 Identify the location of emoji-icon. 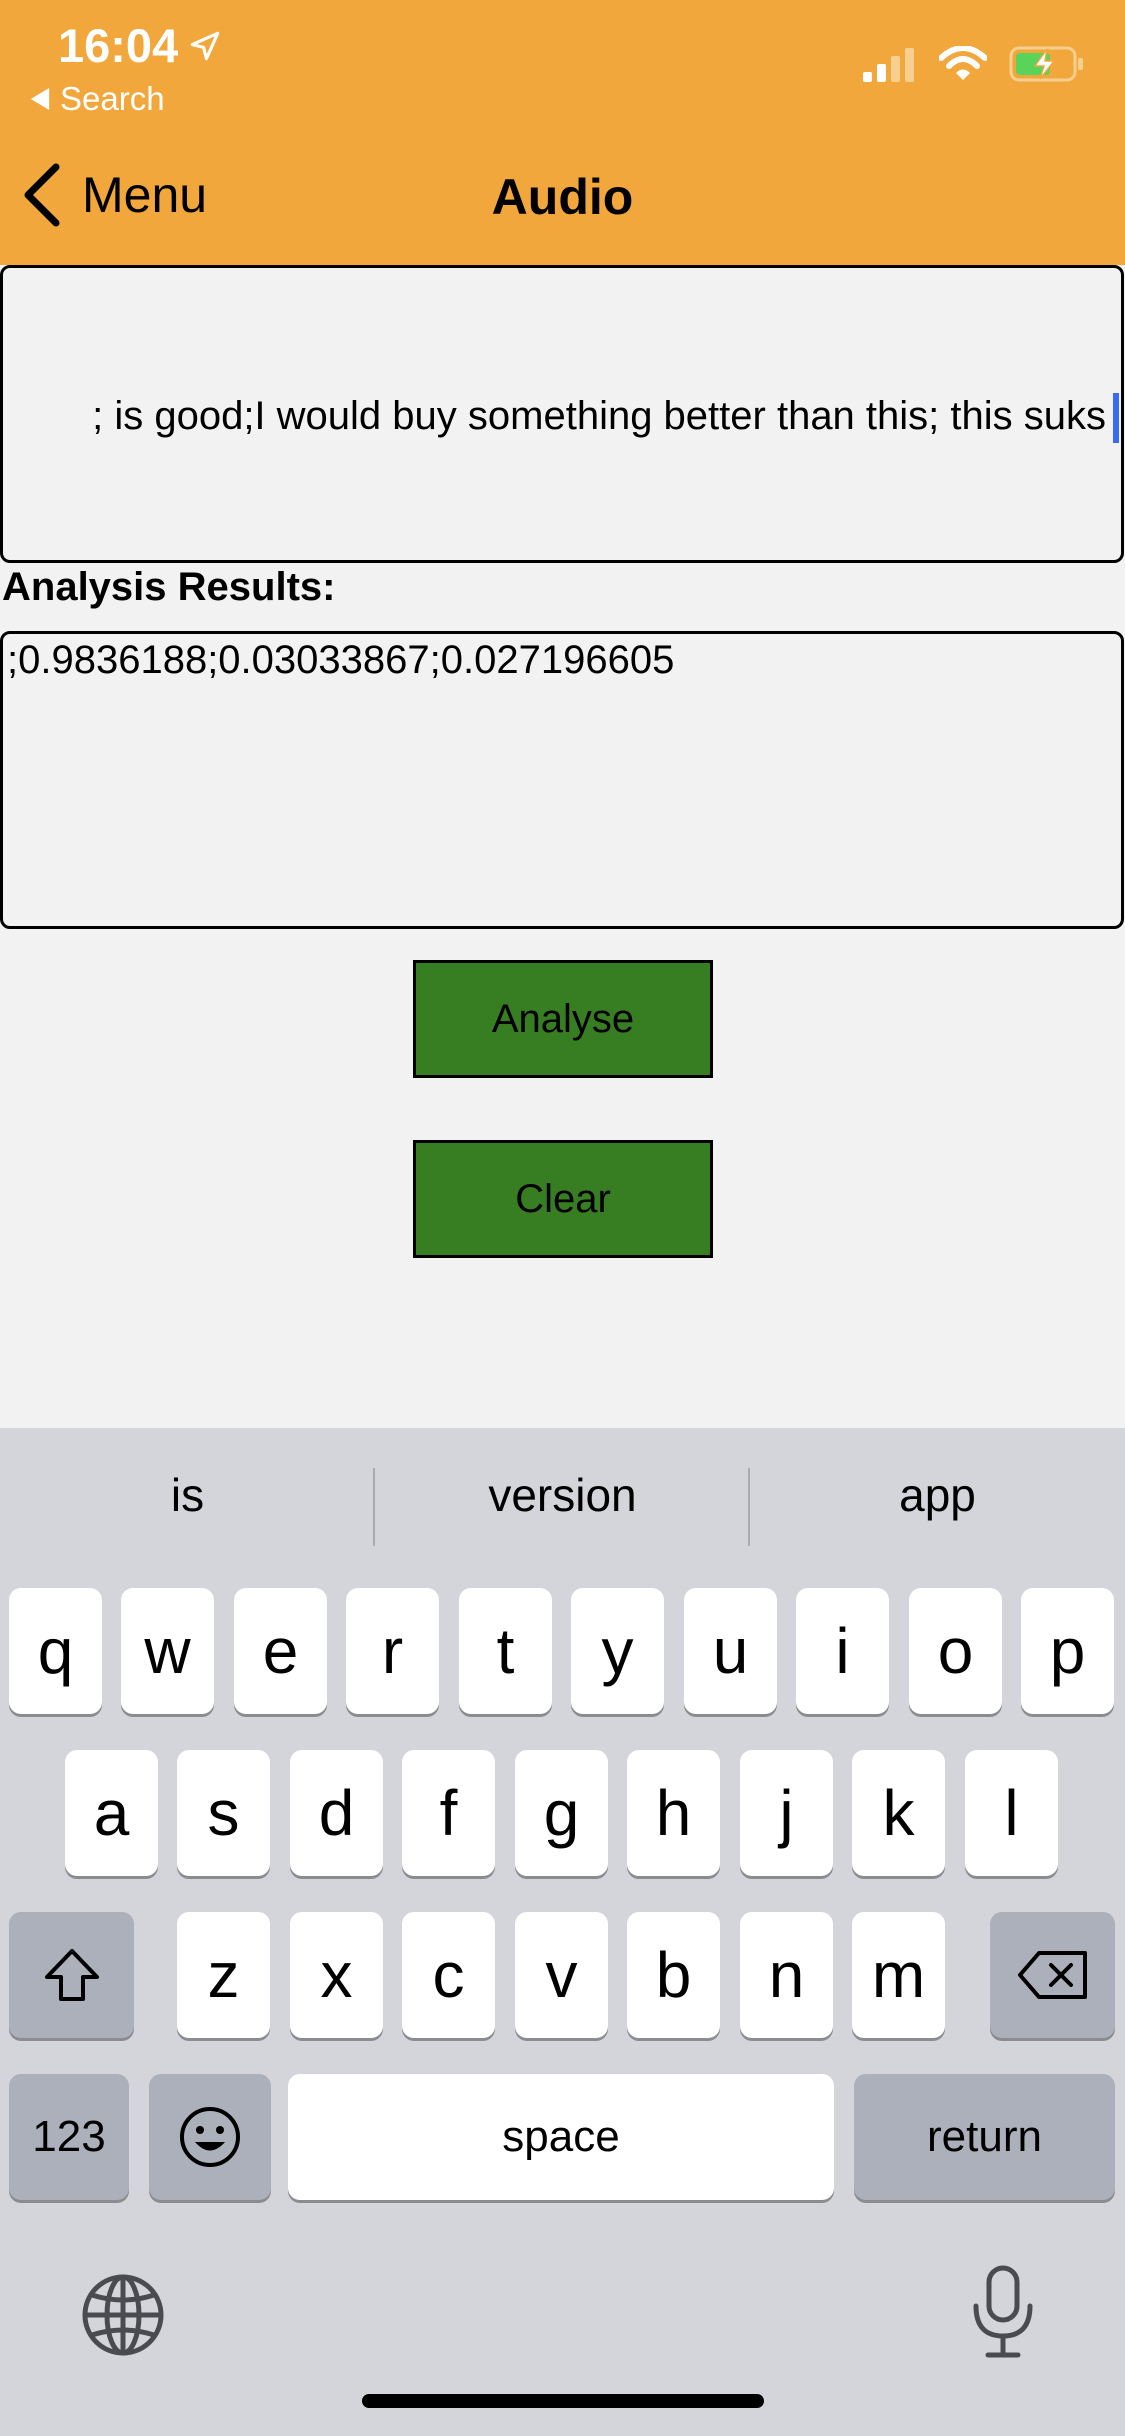
(210, 2137).